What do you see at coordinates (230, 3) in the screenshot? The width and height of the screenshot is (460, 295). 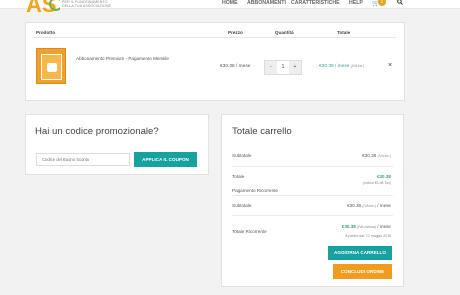 I see `nav-home: HOME` at bounding box center [230, 3].